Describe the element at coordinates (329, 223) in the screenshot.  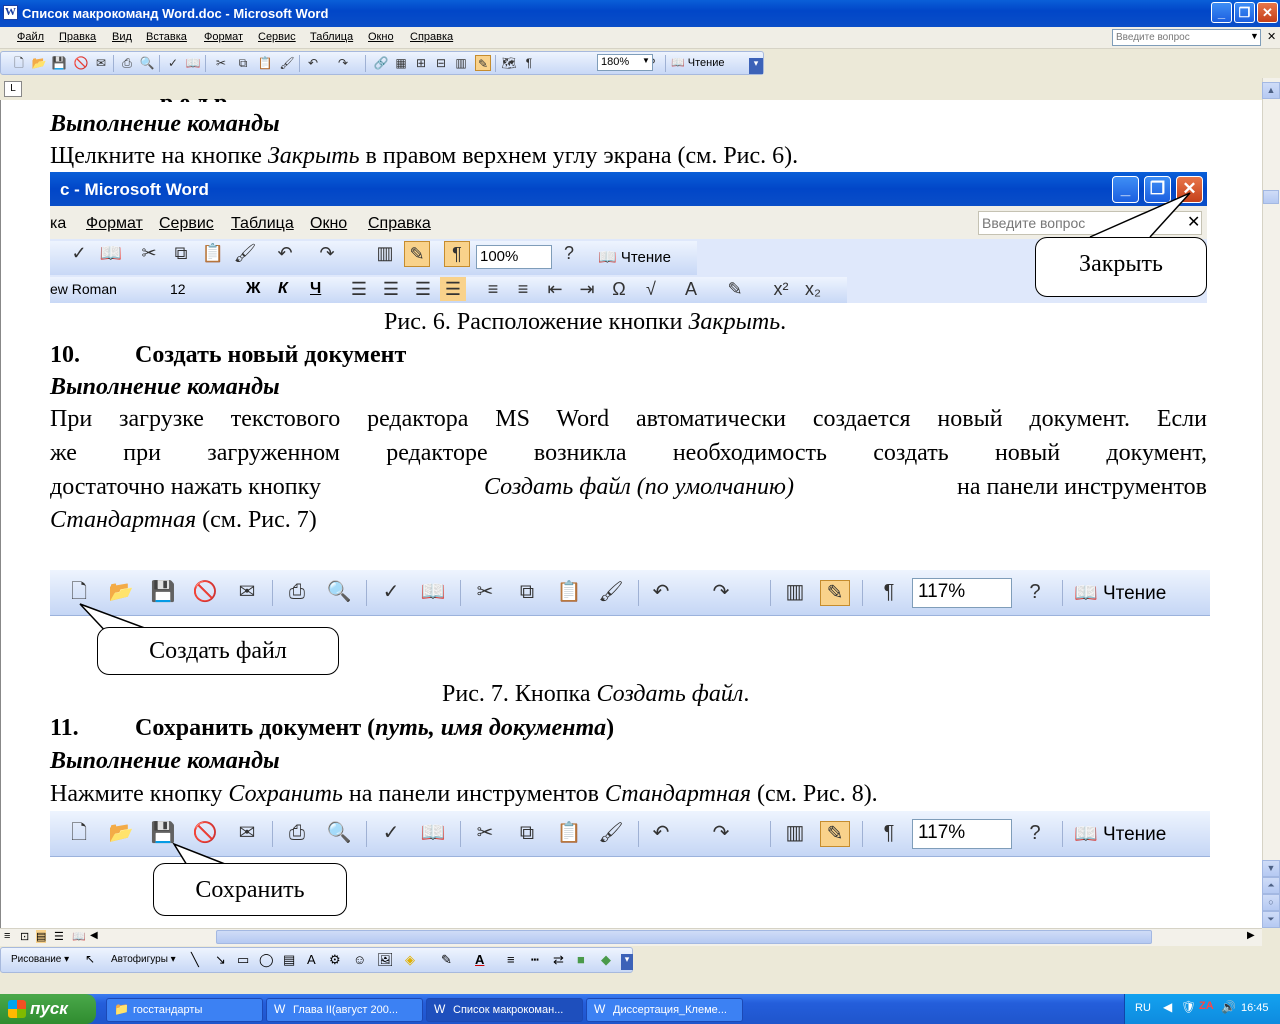
I see `fig6-menu-item: Окно` at that location.